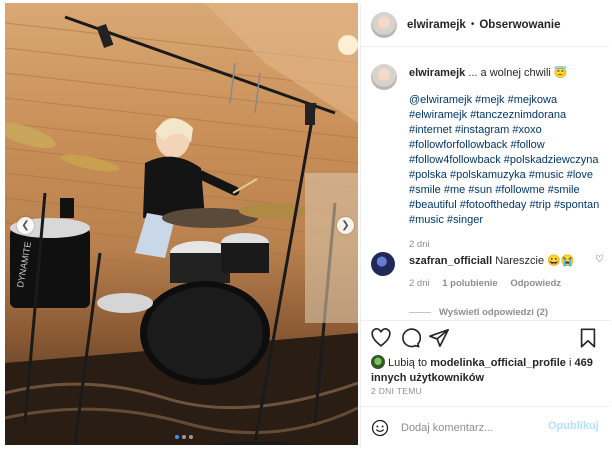  I want to click on comment-input, so click(476, 428).